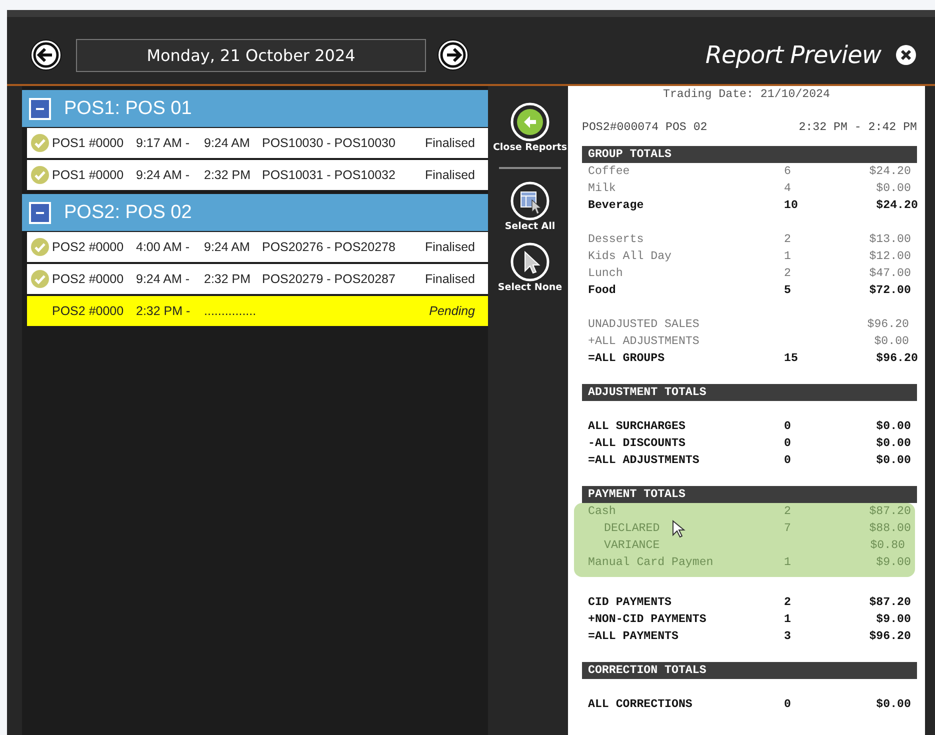 The width and height of the screenshot is (935, 735). What do you see at coordinates (645, 128) in the screenshot?
I see `register-name: POS2#000074 POS 02` at bounding box center [645, 128].